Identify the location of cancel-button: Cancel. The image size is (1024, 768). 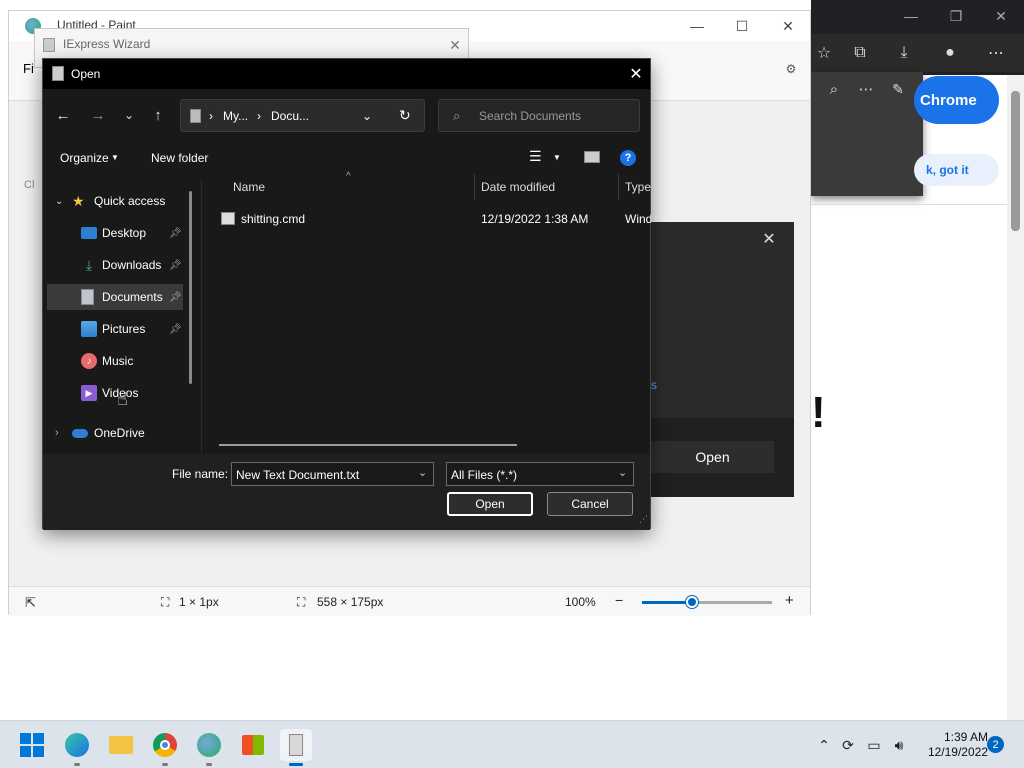
(590, 504).